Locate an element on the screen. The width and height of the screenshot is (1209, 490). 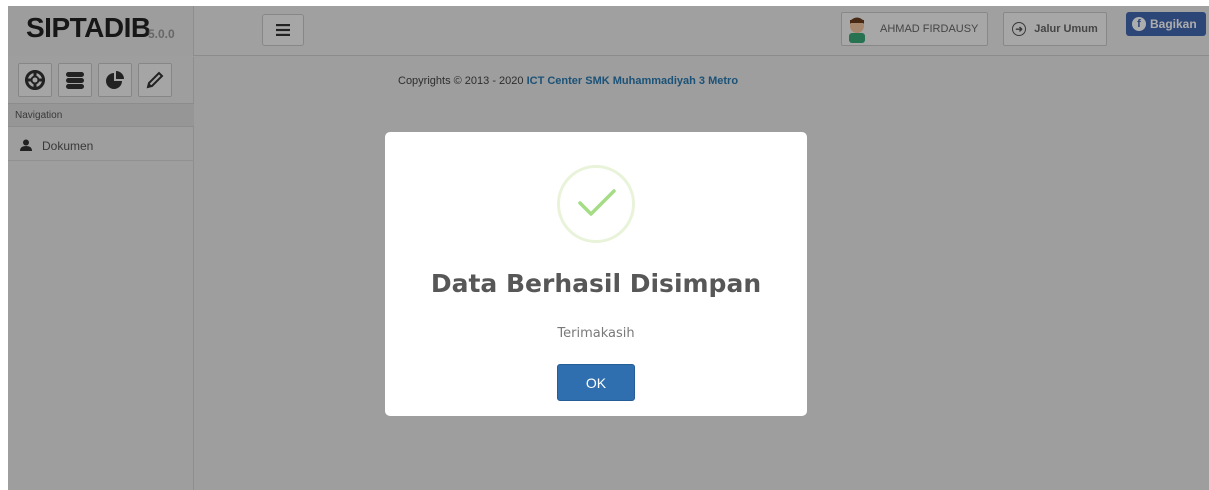
dialog-message: Terimakasih is located at coordinates (596, 333).